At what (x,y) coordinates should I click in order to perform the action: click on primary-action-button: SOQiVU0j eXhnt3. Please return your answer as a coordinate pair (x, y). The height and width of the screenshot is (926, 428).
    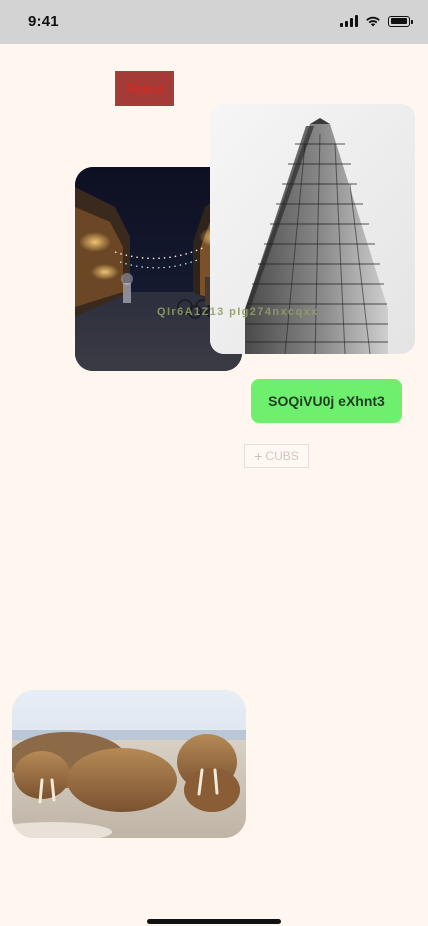
    Looking at the image, I should click on (326, 401).